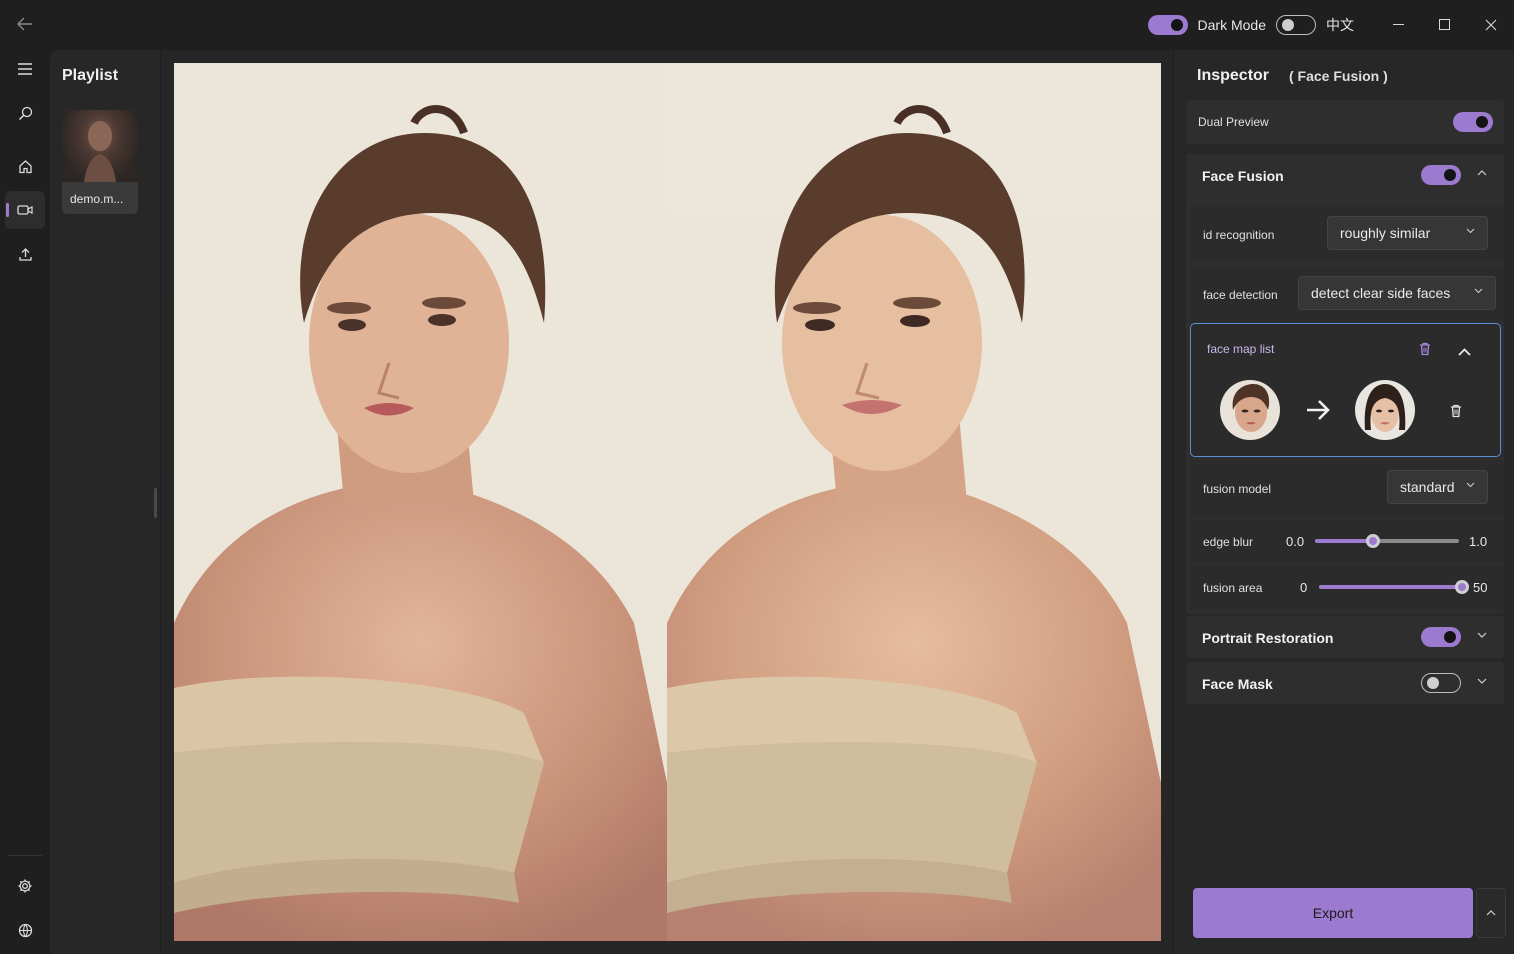  Describe the element at coordinates (25, 69) in the screenshot. I see `menu-icon` at that location.